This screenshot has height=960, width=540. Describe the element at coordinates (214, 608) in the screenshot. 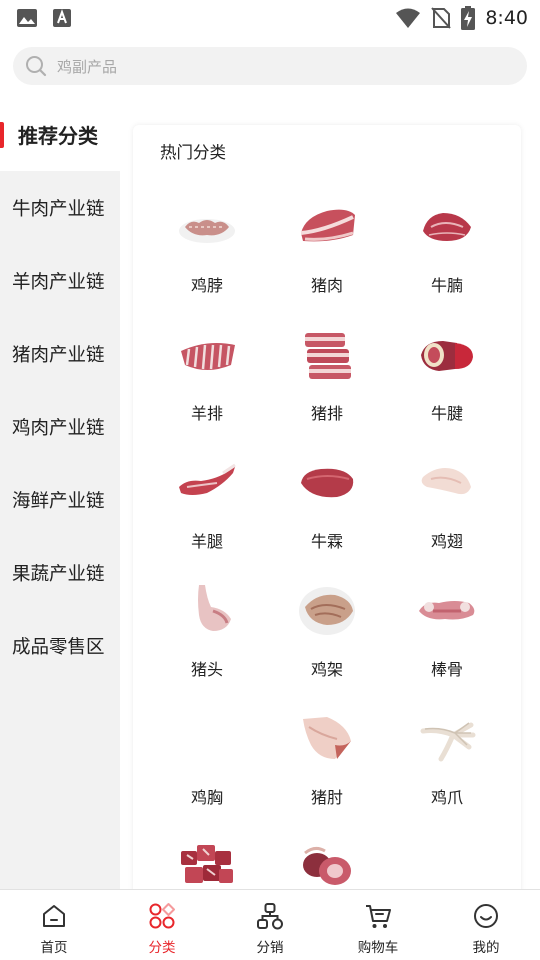

I see `pig-head-image` at that location.